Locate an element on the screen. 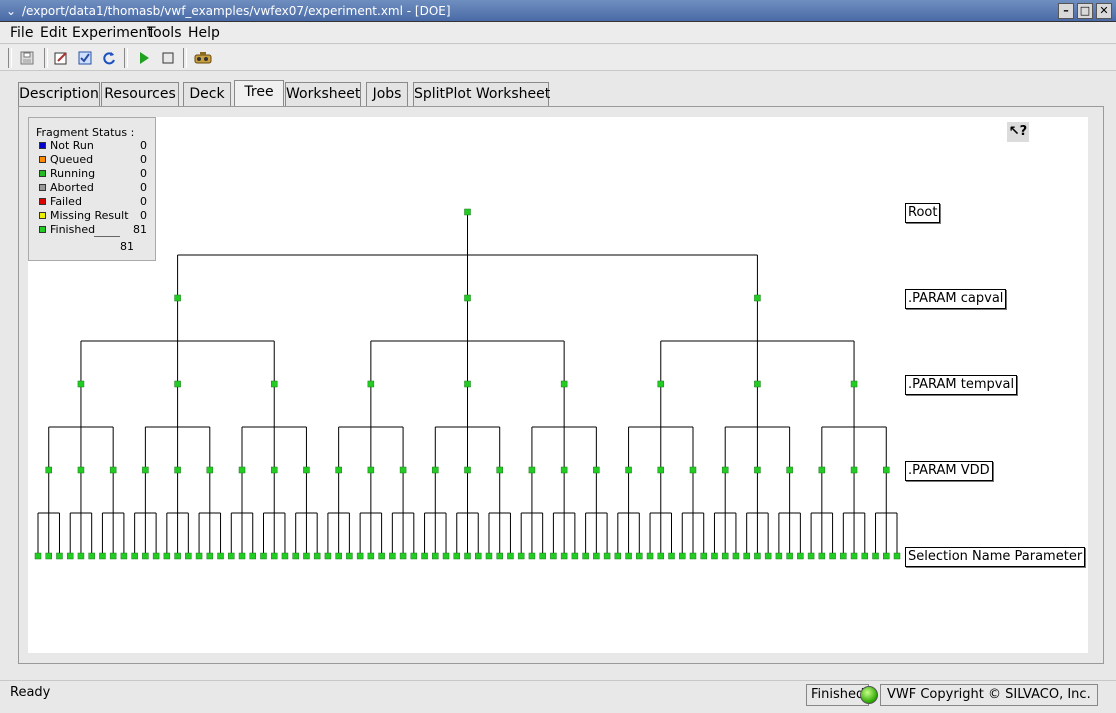  help-cursor-icon: ↖? is located at coordinates (1018, 132).